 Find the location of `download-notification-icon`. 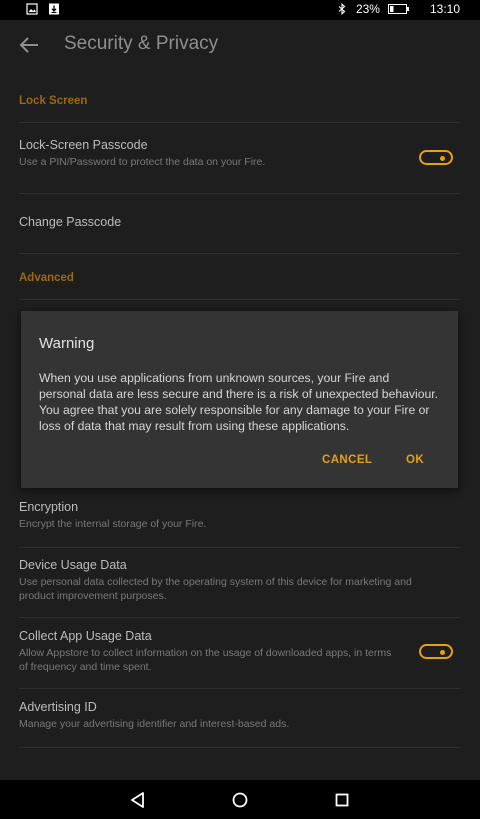

download-notification-icon is located at coordinates (54, 9).